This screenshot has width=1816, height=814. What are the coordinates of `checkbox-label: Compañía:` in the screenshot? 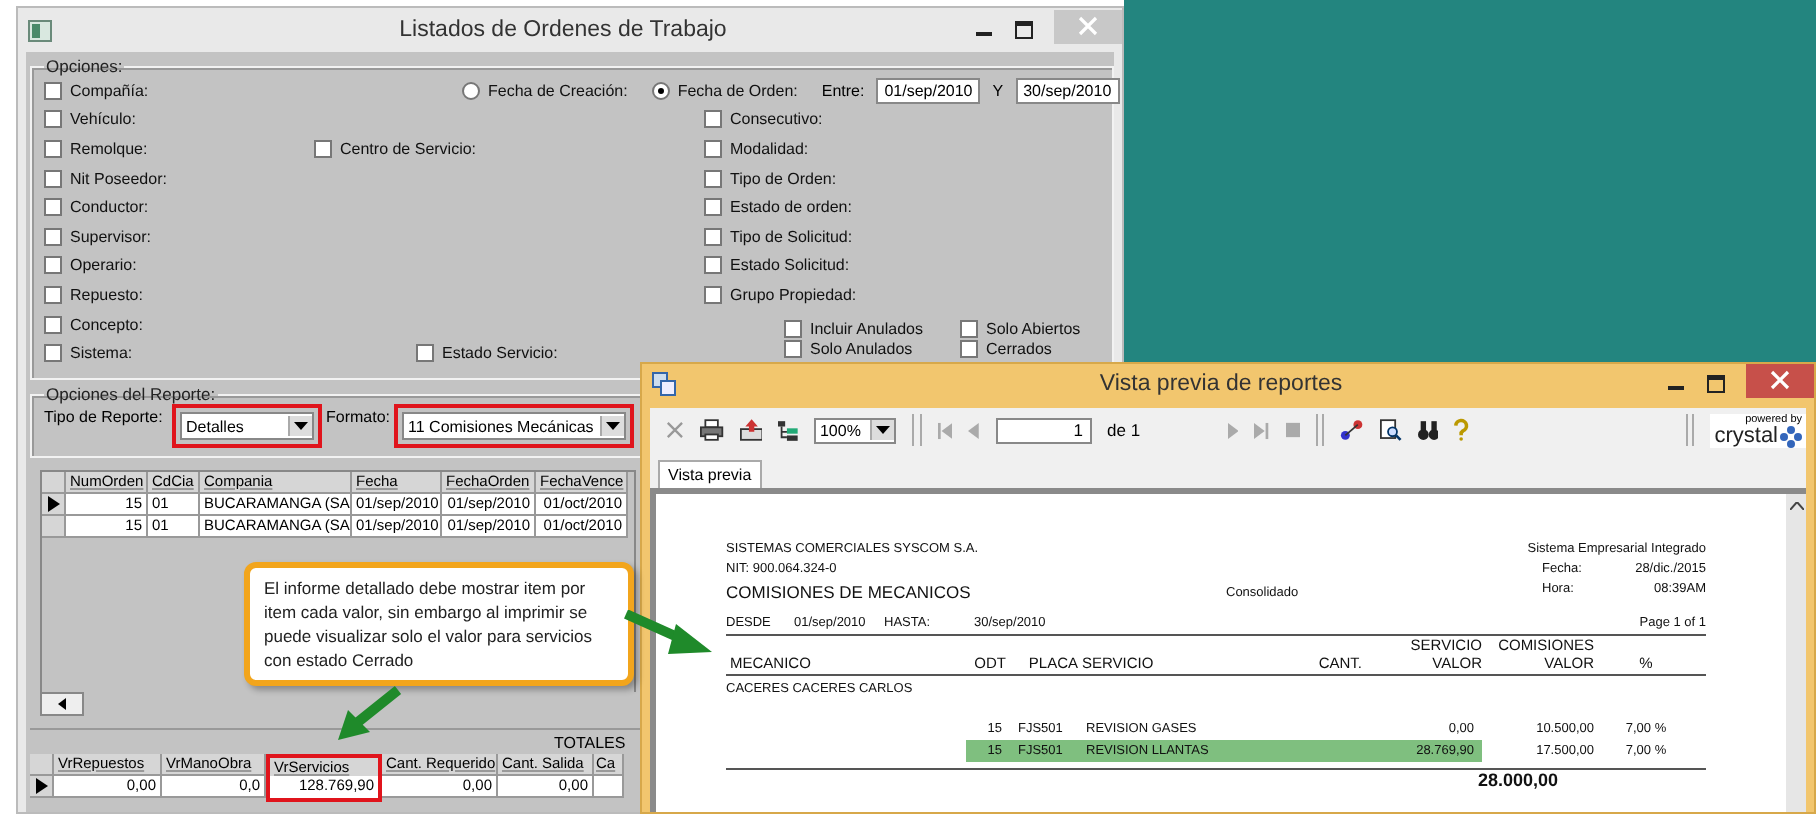 It's located at (109, 90).